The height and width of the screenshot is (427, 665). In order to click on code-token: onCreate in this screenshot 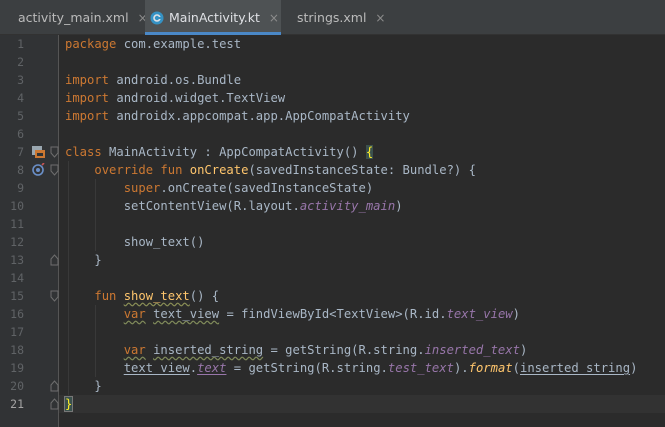, I will do `click(219, 170)`.